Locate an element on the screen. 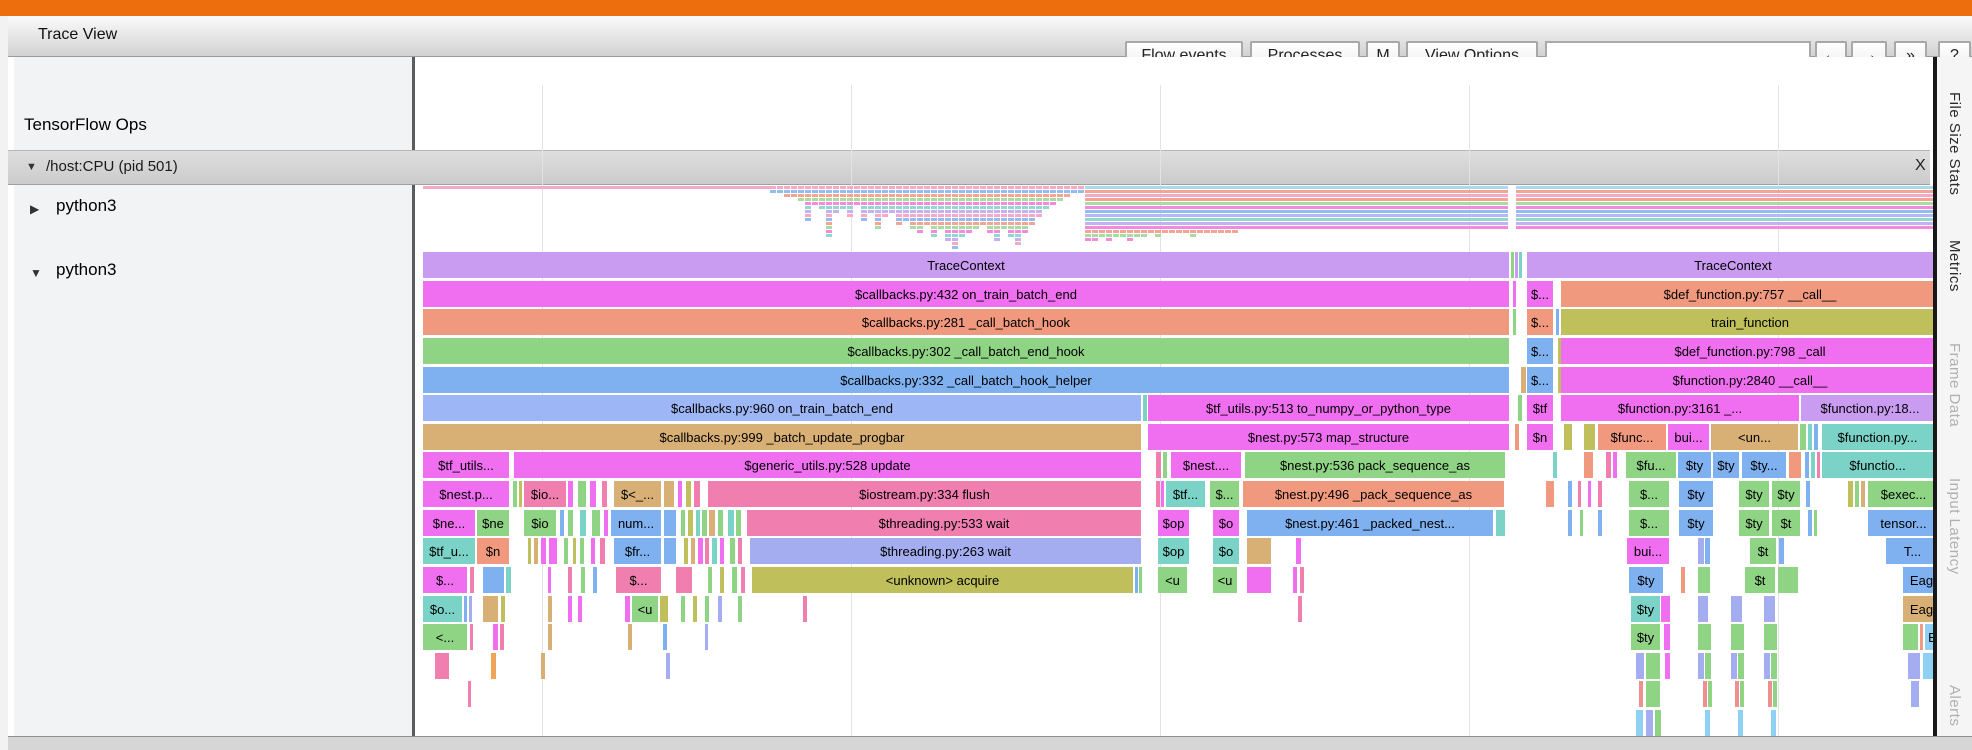 This screenshot has height=750, width=1972. flame-segment: $o is located at coordinates (1226, 523).